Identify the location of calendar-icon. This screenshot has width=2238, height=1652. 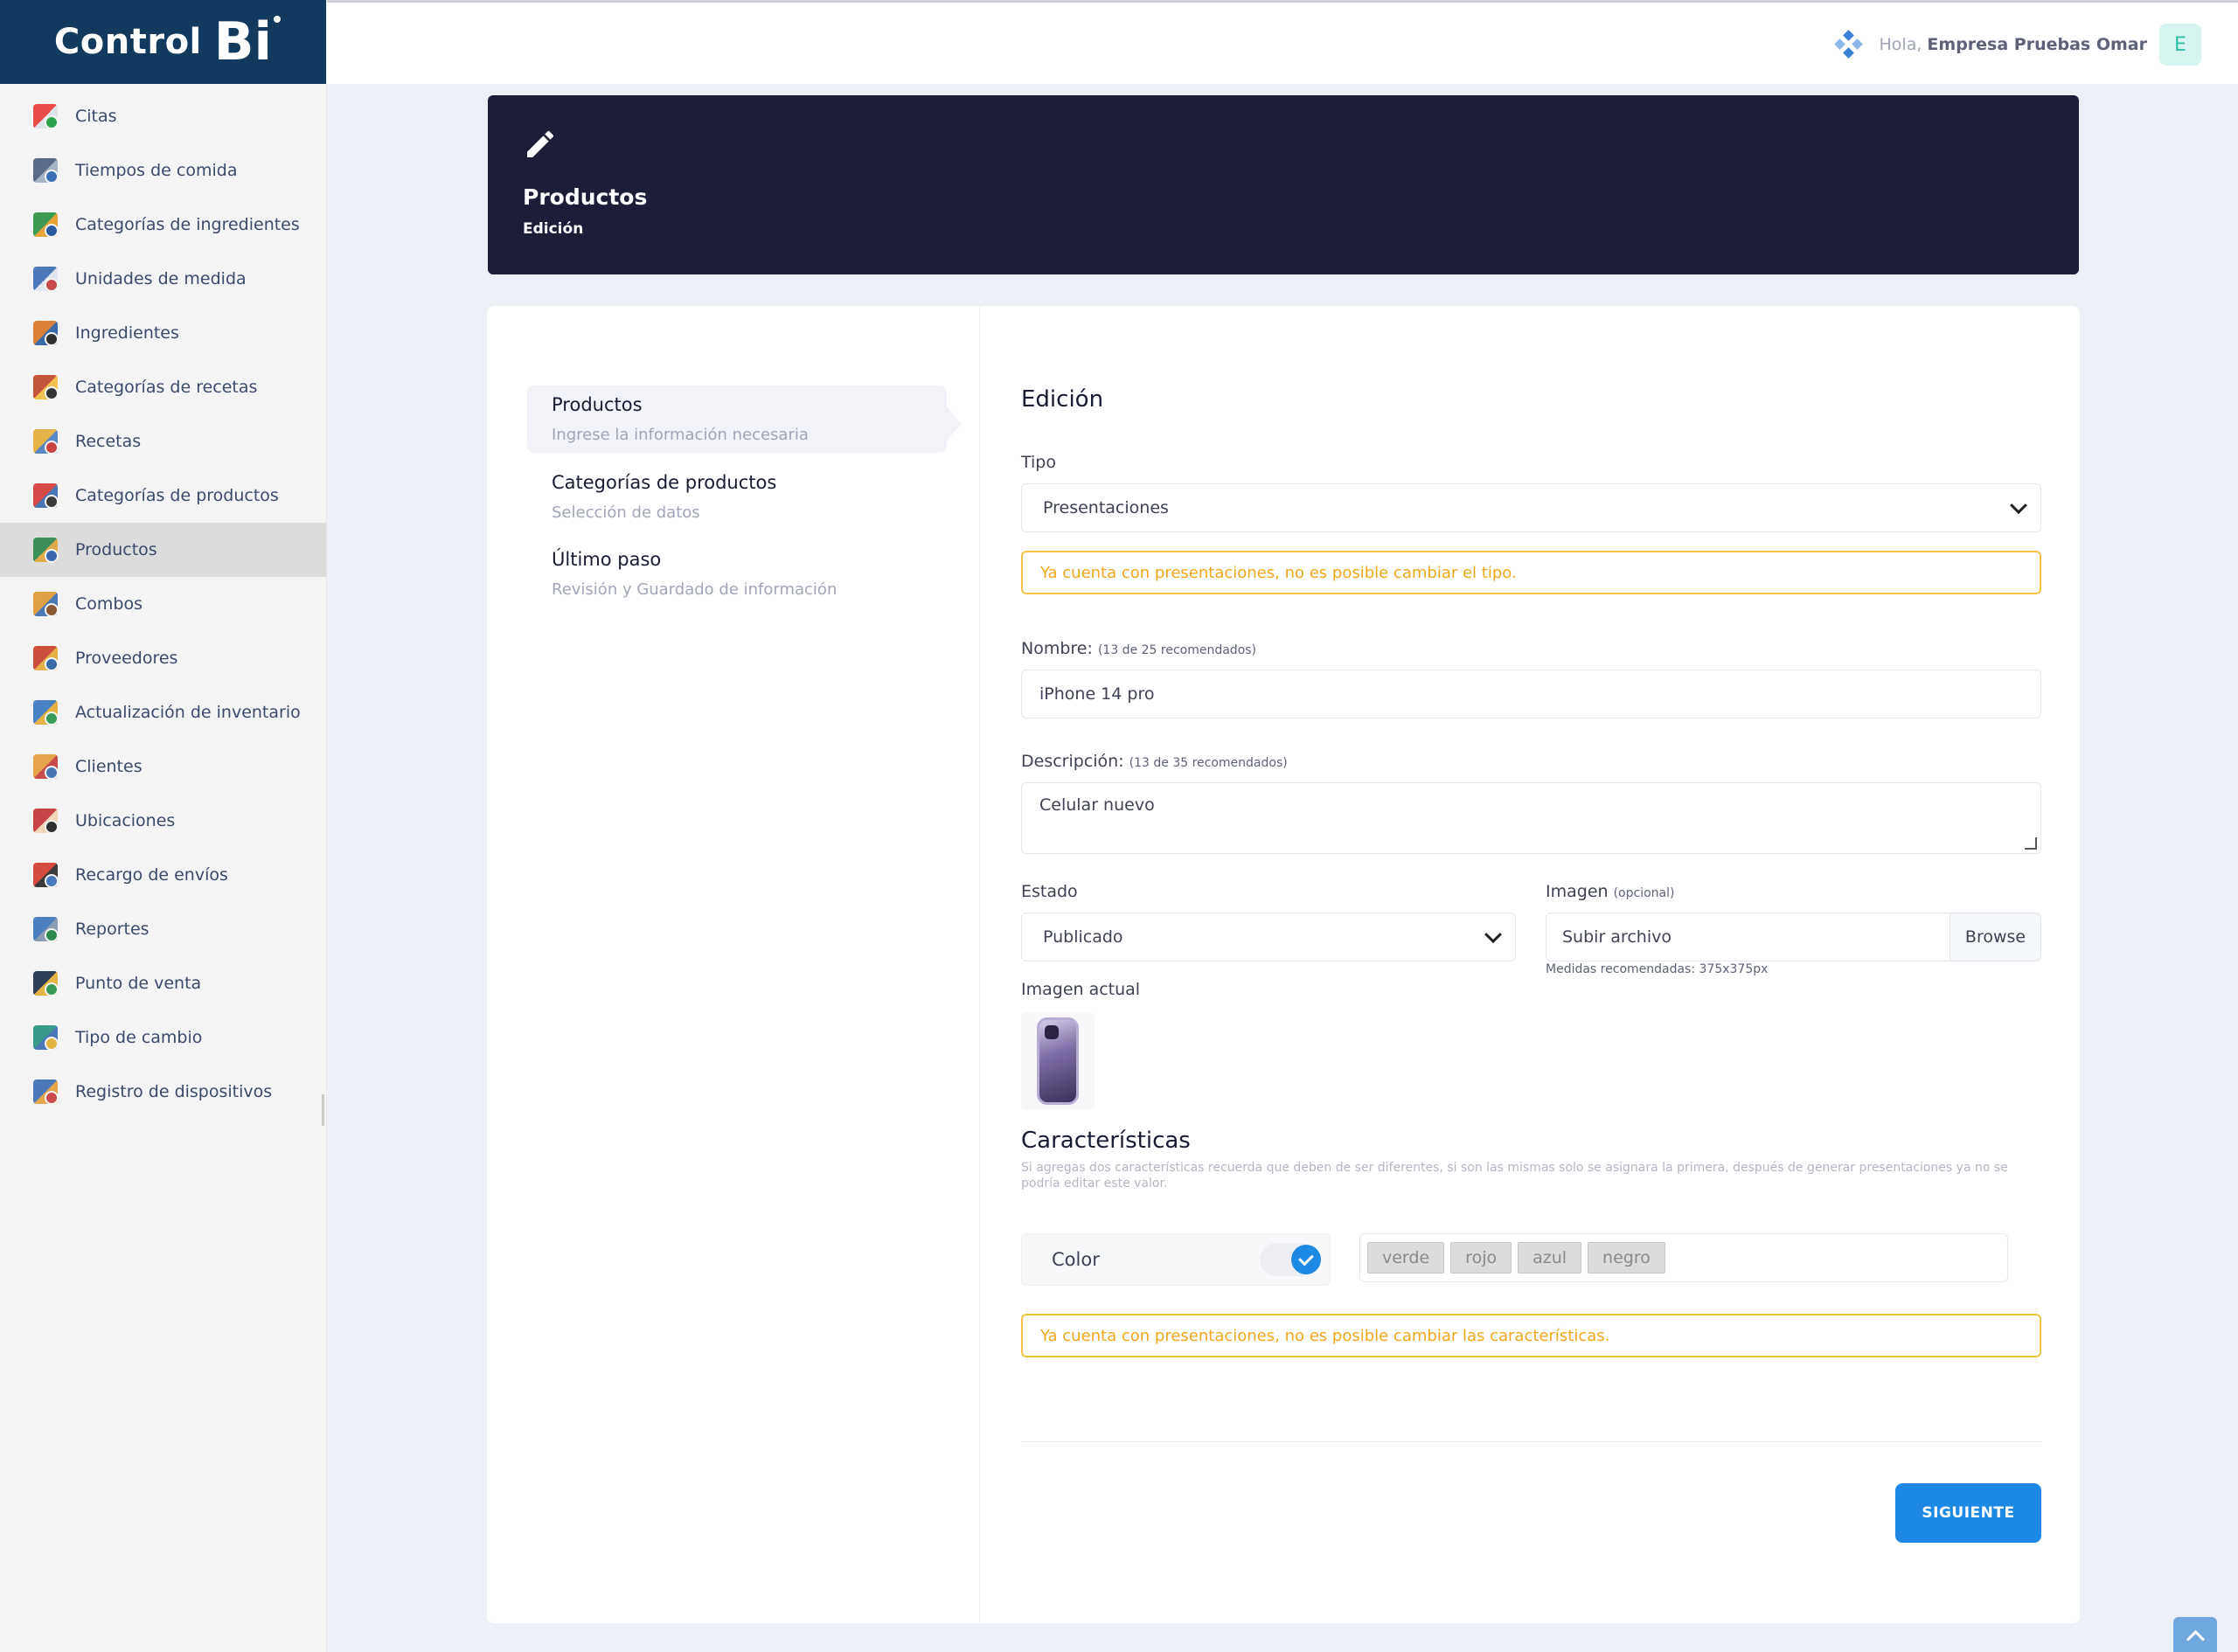
(45, 117).